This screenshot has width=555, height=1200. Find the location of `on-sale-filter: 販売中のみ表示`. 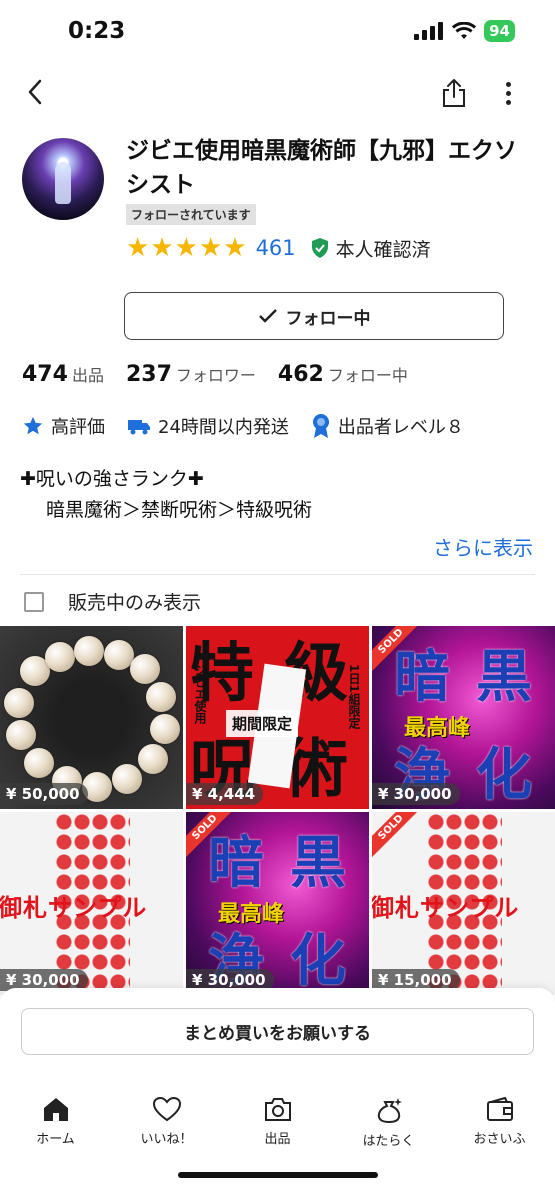

on-sale-filter: 販売中のみ表示 is located at coordinates (112, 601).